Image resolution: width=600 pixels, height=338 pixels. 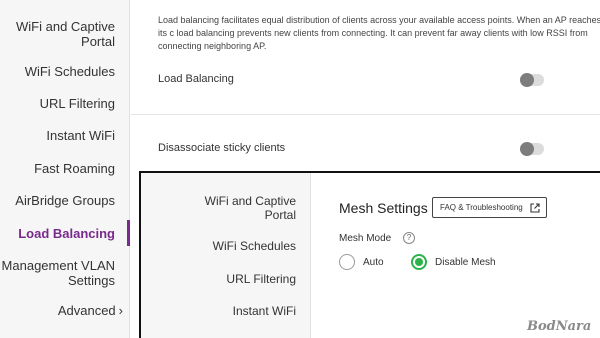 I want to click on mesh-mode-disable-radio, so click(x=419, y=262).